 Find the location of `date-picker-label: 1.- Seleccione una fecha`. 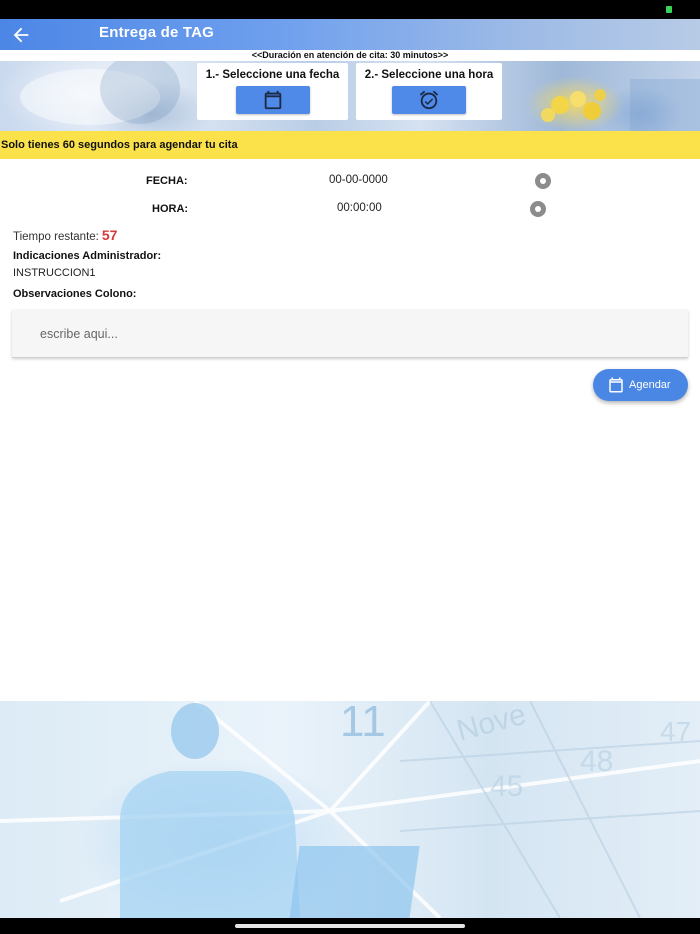

date-picker-label: 1.- Seleccione una fecha is located at coordinates (272, 75).